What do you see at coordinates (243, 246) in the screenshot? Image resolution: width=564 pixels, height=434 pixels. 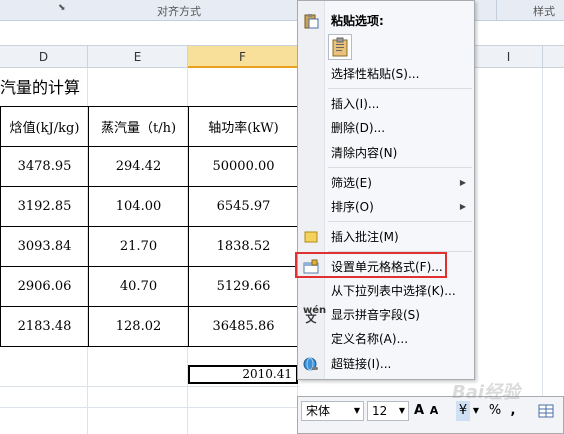 I see `table-cell: 1838.52` at bounding box center [243, 246].